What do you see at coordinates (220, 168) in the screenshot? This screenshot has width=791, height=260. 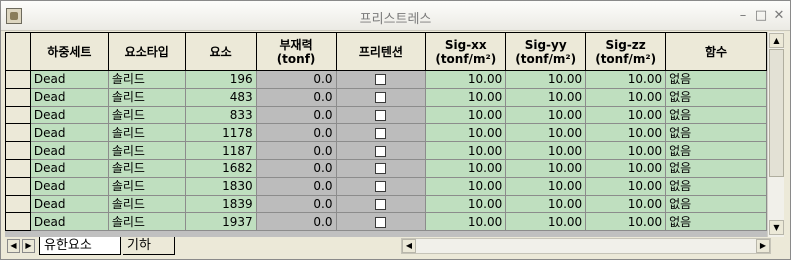 I see `cell-element: 1682` at bounding box center [220, 168].